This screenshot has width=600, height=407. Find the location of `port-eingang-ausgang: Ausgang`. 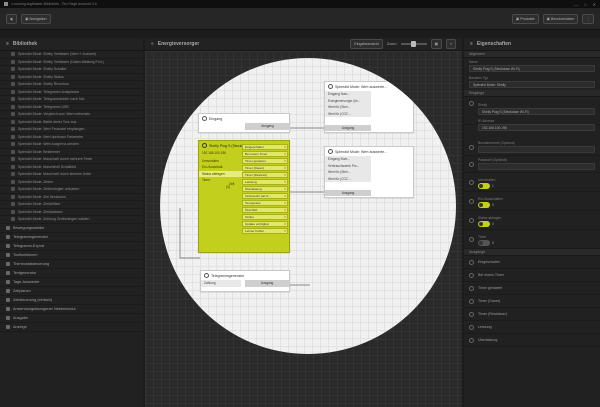

port-eingang-ausgang: Ausgang is located at coordinates (267, 126).